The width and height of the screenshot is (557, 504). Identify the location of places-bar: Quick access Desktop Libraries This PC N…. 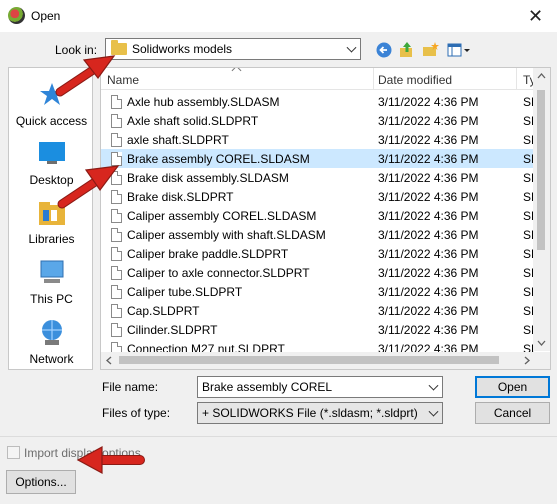
(50, 218).